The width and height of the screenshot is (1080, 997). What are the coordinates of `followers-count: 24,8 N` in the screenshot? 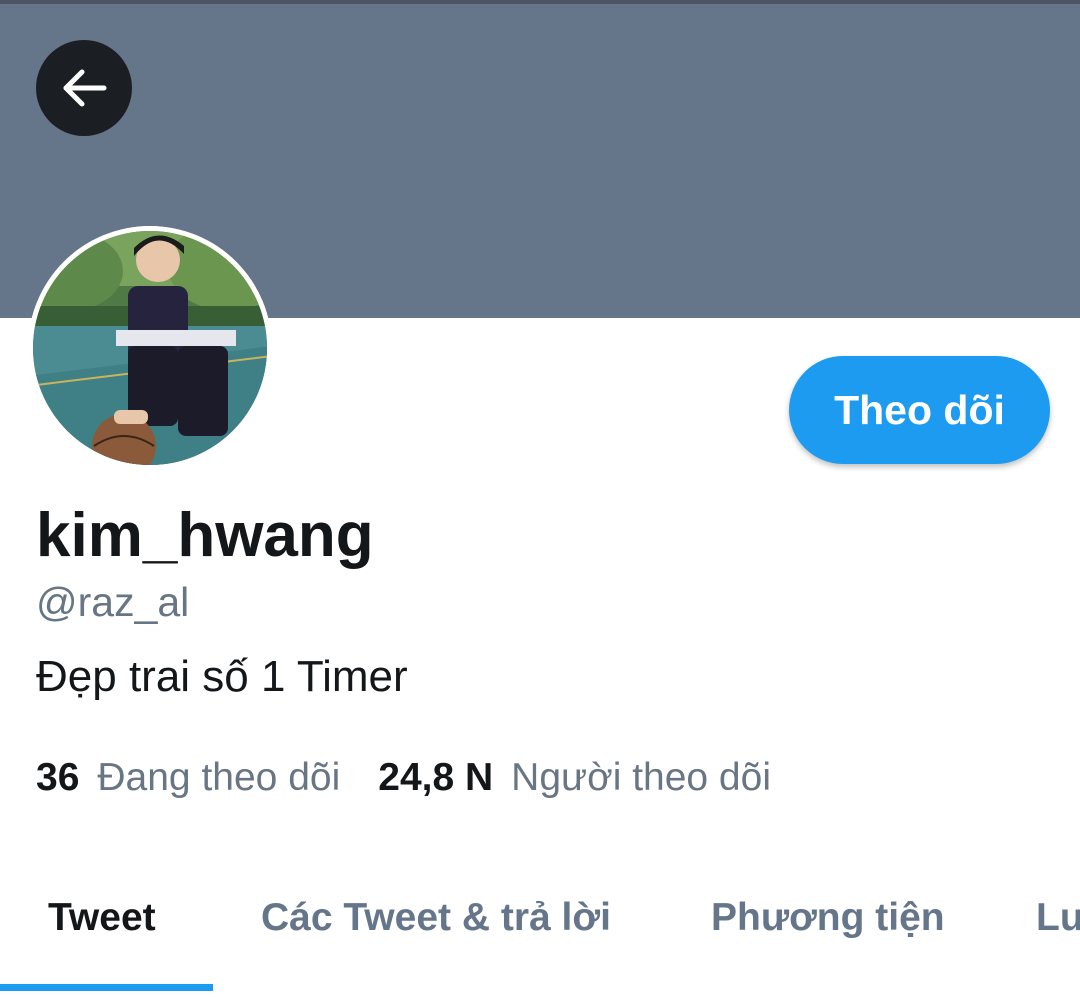 It's located at (436, 777).